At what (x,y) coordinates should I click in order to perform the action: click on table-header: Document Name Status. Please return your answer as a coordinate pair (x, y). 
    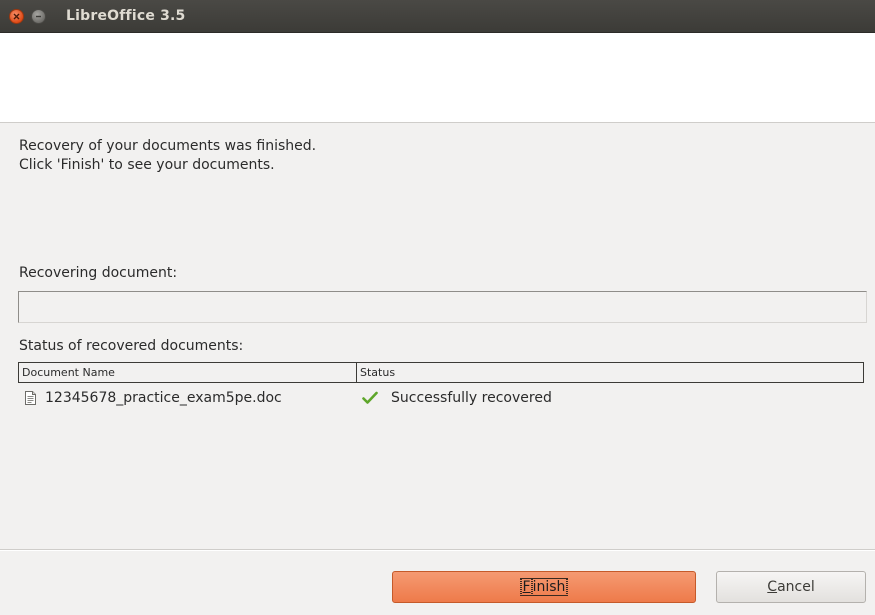
    Looking at the image, I should click on (441, 372).